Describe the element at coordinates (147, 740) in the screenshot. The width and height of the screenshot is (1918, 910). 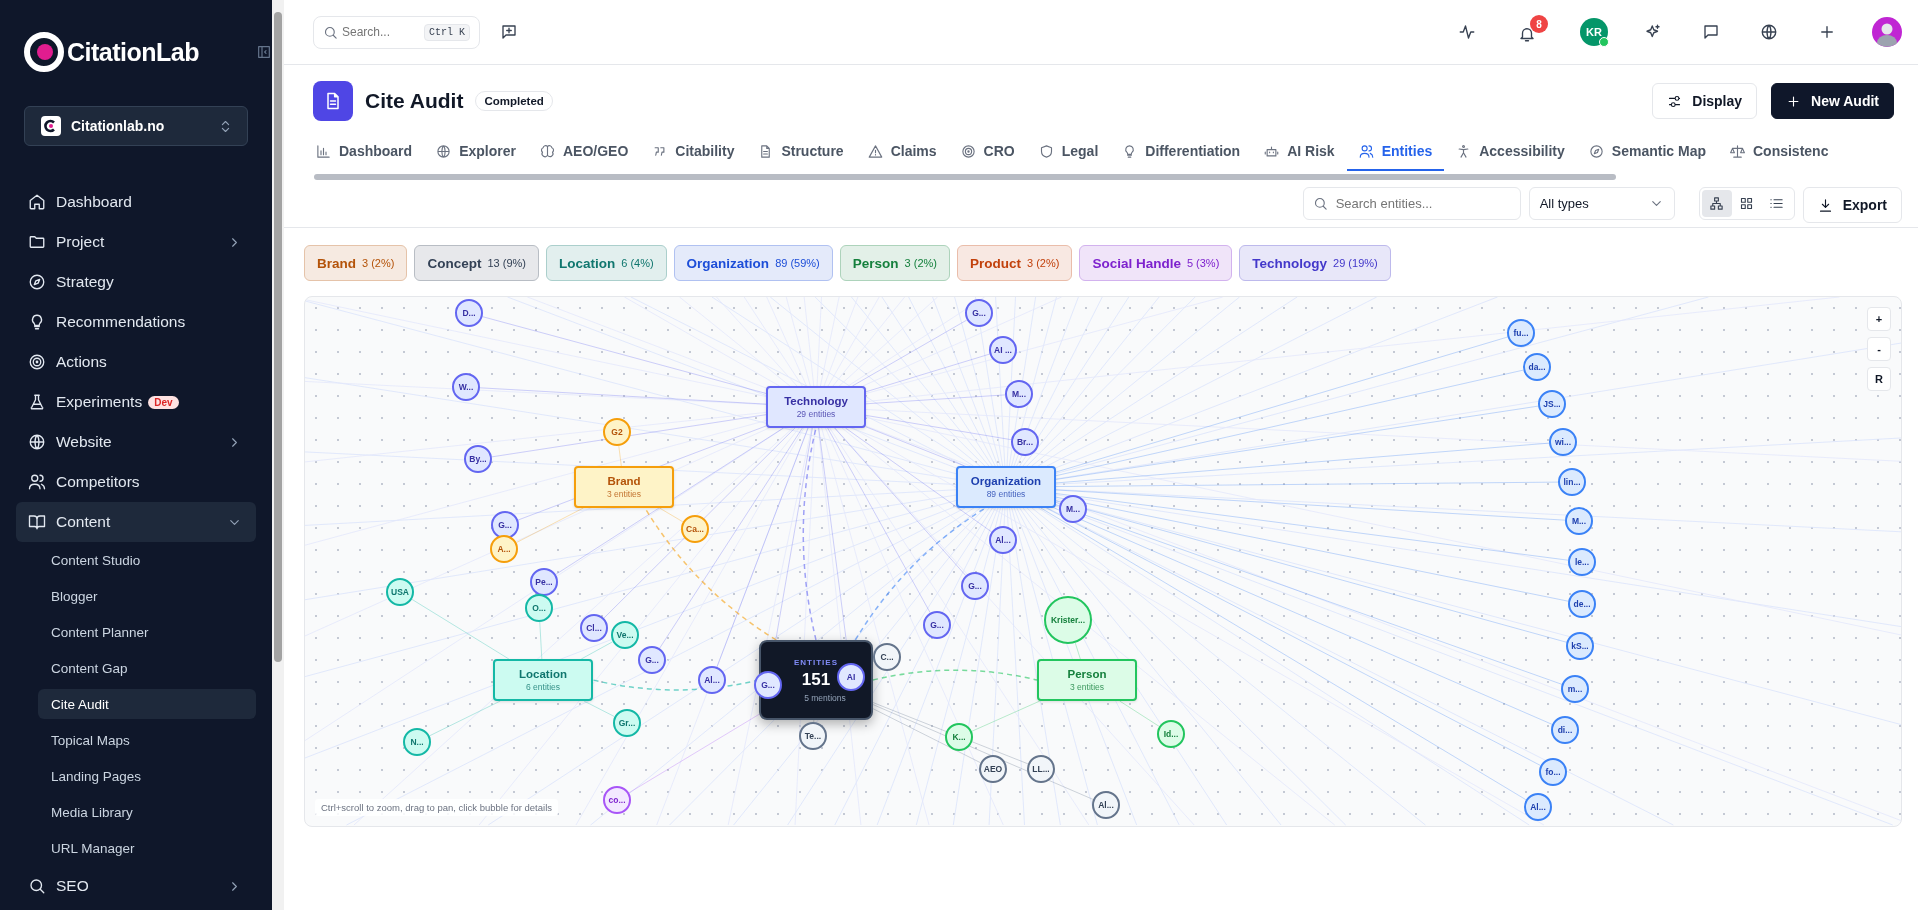
I see `nav-subitem: Topical Maps` at that location.